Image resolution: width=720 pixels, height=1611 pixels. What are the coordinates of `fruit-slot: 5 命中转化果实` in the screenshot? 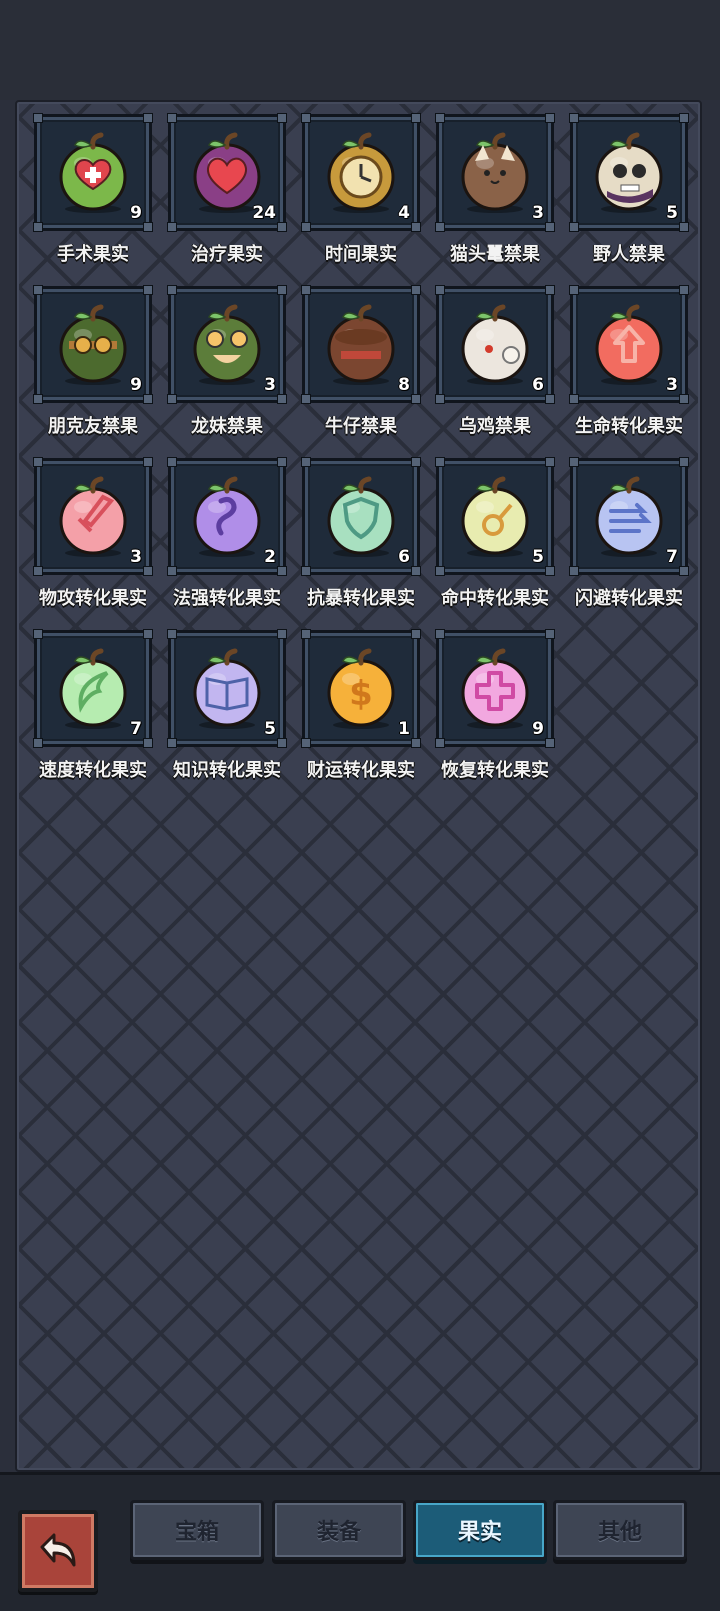 It's located at (500, 541).